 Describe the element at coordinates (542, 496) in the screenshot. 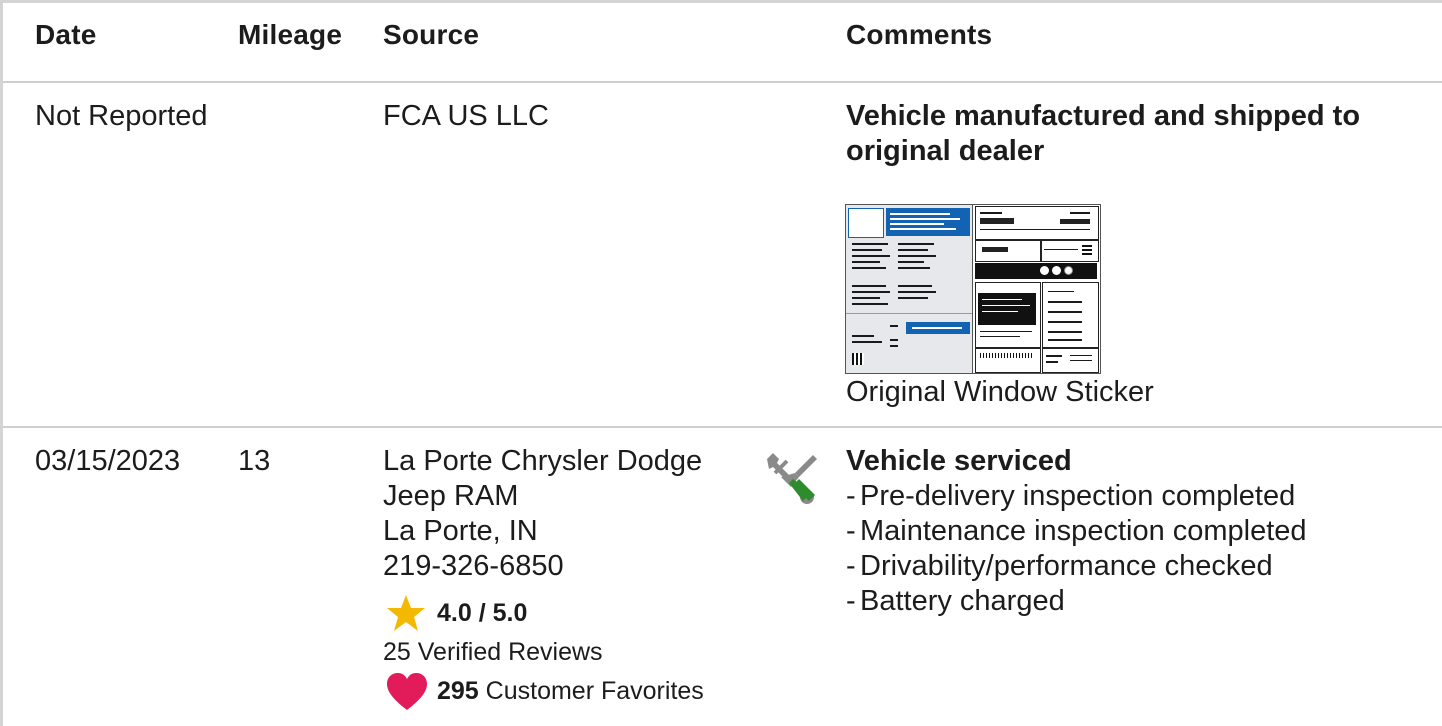

I see `dealer-name-line-2: Jeep RAM` at that location.